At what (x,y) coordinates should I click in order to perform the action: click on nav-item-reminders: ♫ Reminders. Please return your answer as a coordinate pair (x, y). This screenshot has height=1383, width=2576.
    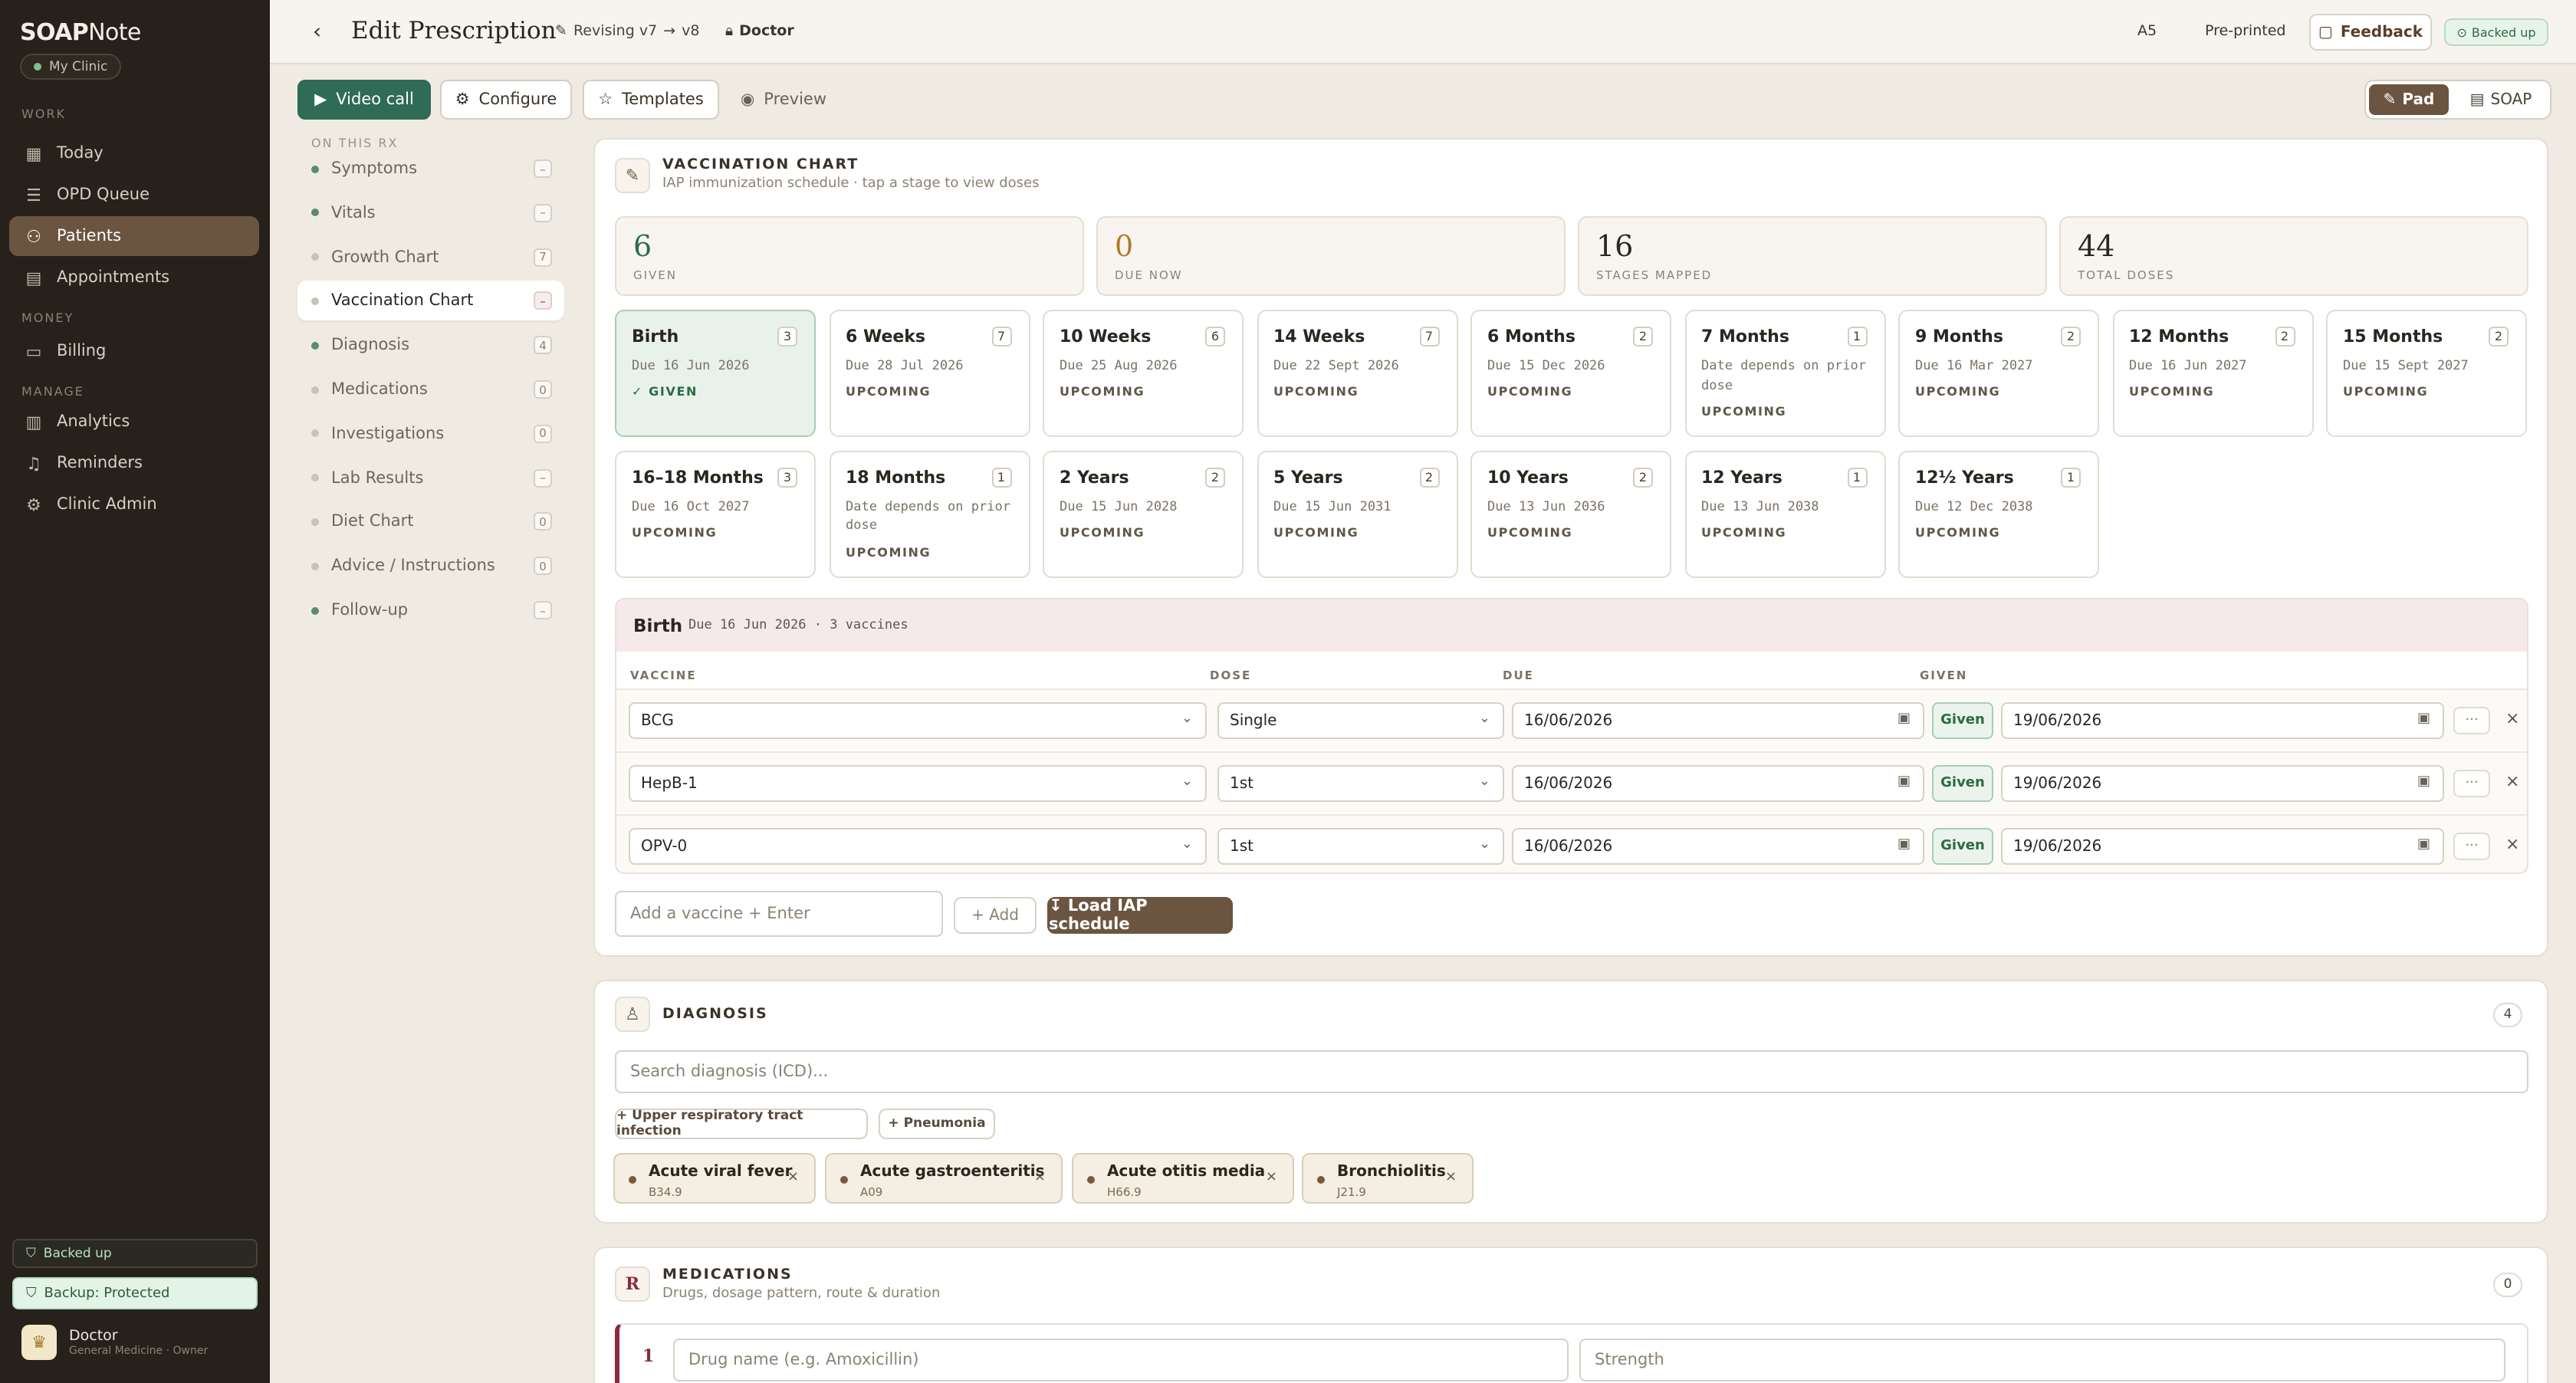
    Looking at the image, I should click on (134, 463).